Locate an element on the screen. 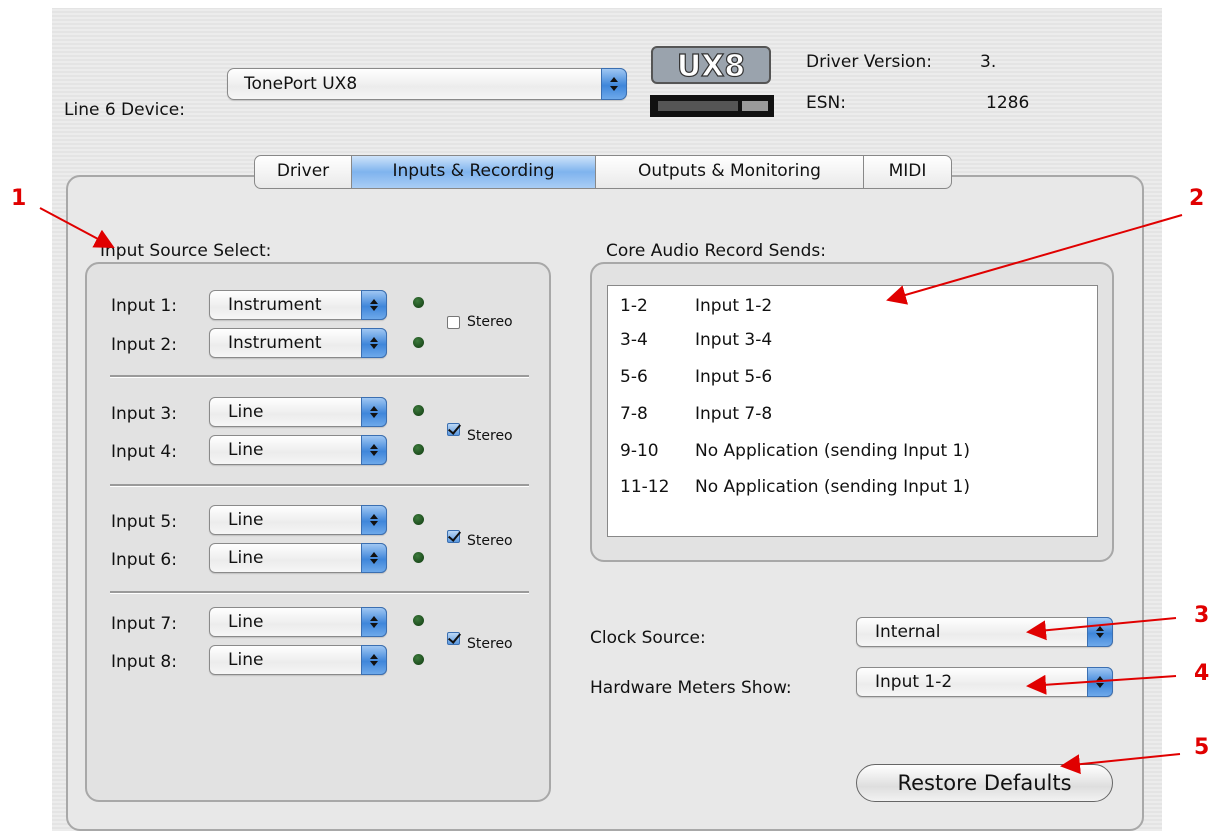 The height and width of the screenshot is (831, 1215). esn-value: 1286 is located at coordinates (1008, 103).